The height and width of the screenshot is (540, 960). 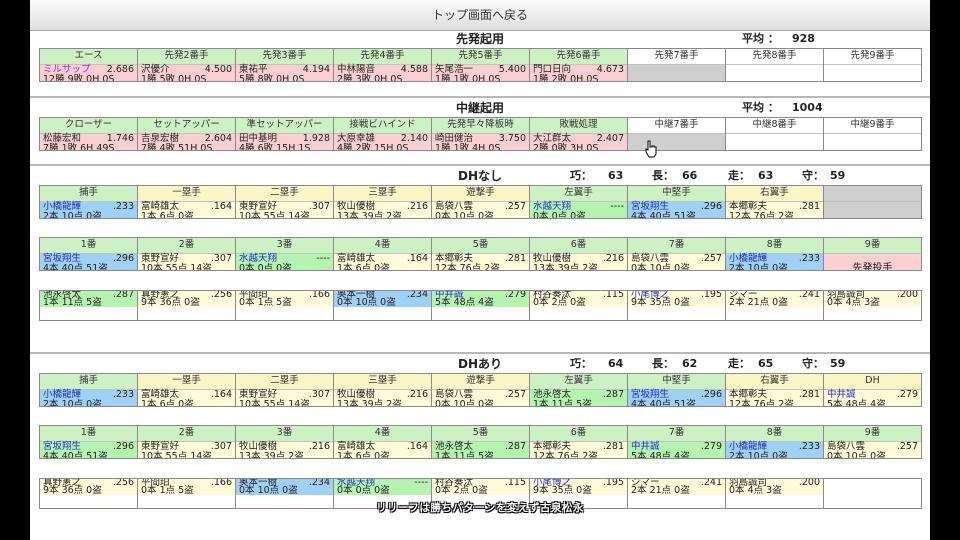 I want to click on dhy-order-body: 小橋龍輝 .233 2本 10点 0盗, so click(x=774, y=450).